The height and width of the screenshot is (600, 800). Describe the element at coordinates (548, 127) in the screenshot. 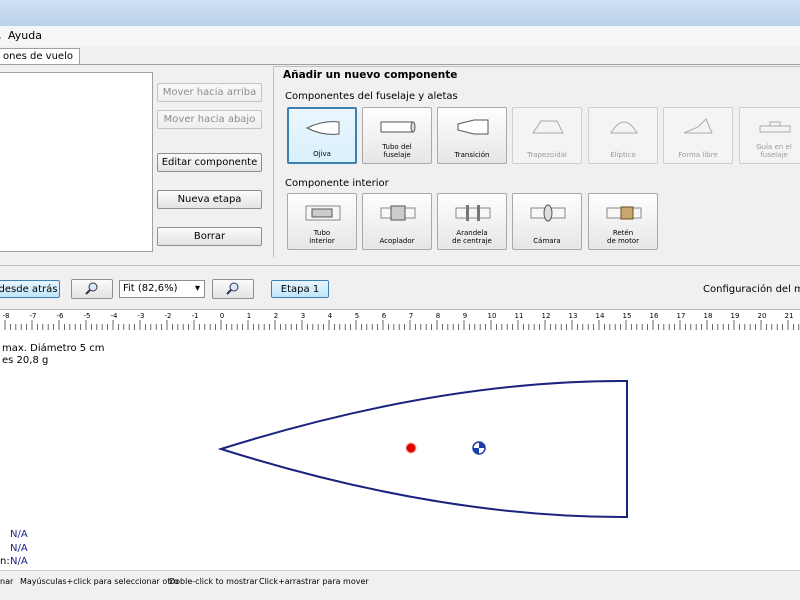

I see `trapezoidal-fin-icon` at that location.